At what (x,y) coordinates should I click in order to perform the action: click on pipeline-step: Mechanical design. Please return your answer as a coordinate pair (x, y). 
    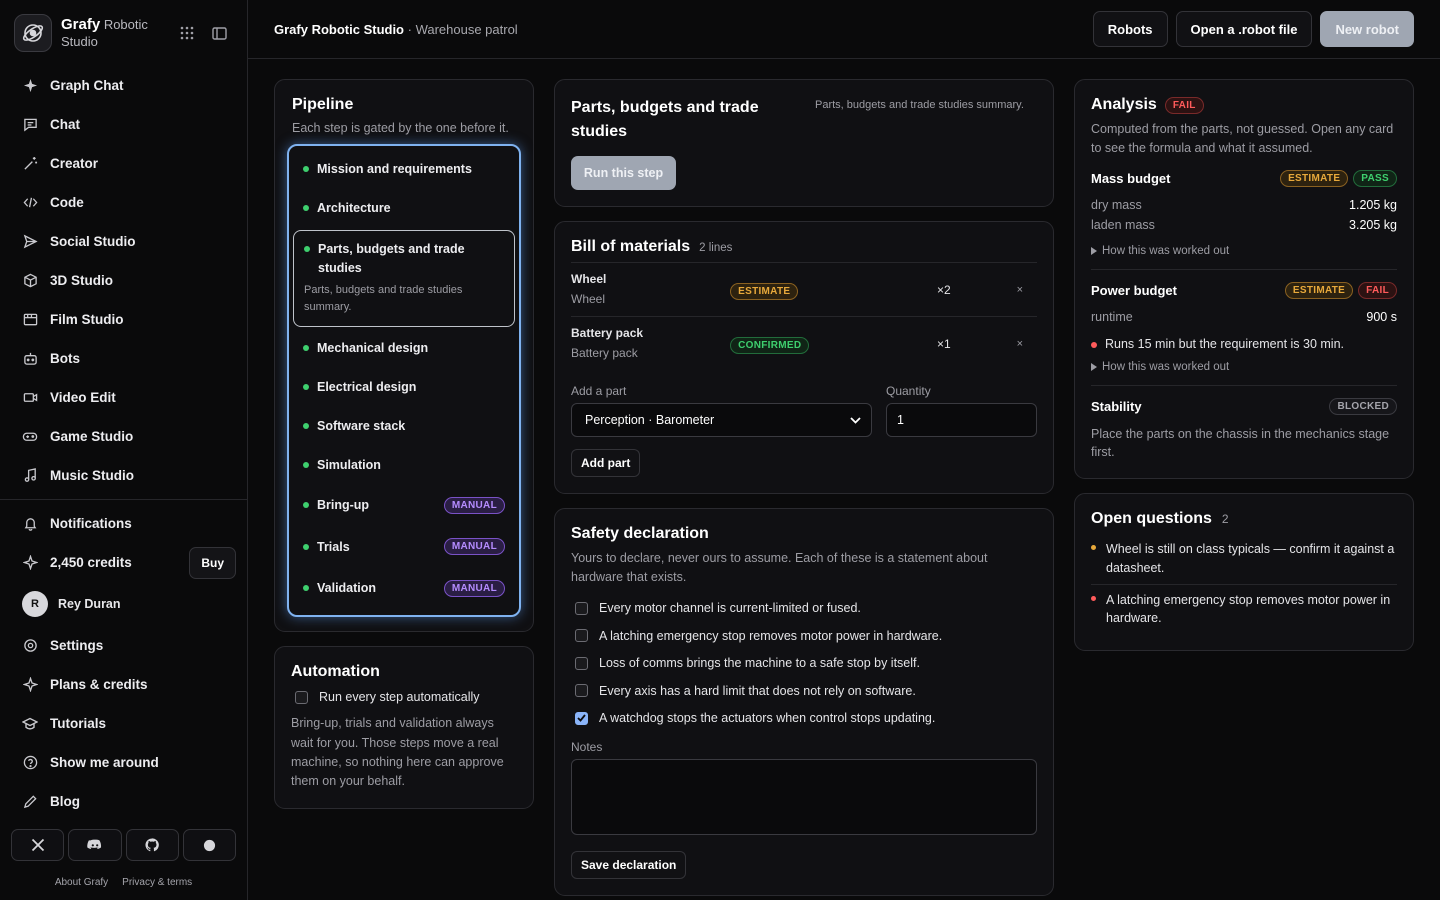
    Looking at the image, I should click on (404, 348).